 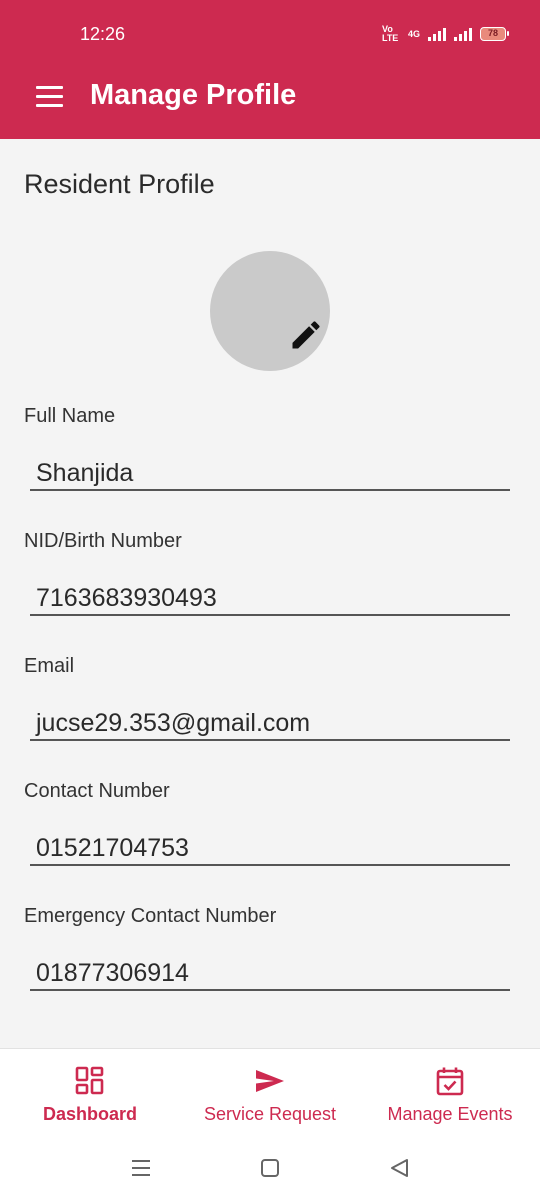 I want to click on contact-number-field: 01521704753, so click(x=112, y=848).